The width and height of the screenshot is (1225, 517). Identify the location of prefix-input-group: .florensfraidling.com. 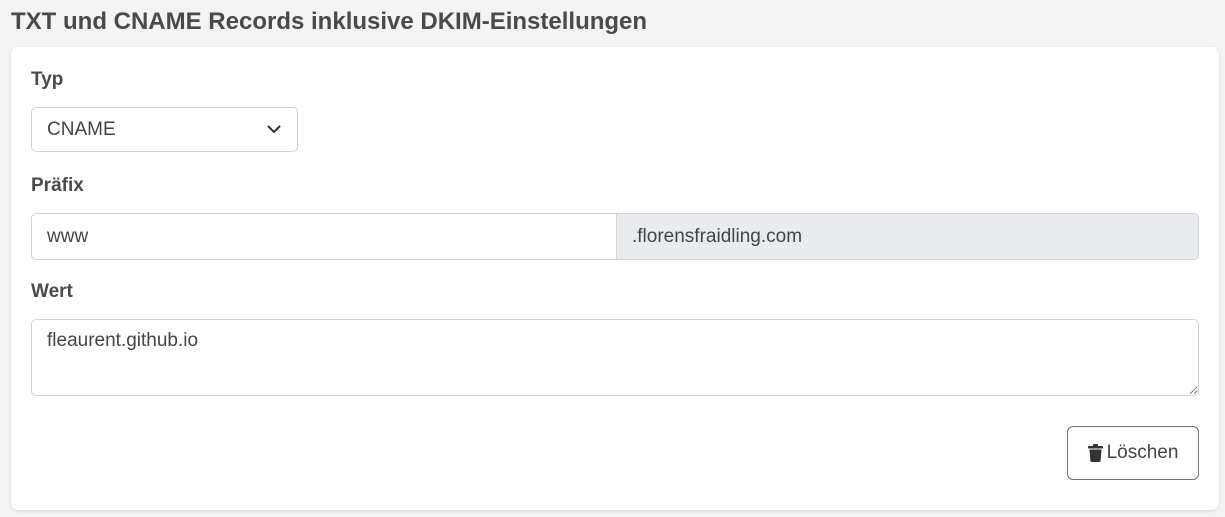
(615, 236).